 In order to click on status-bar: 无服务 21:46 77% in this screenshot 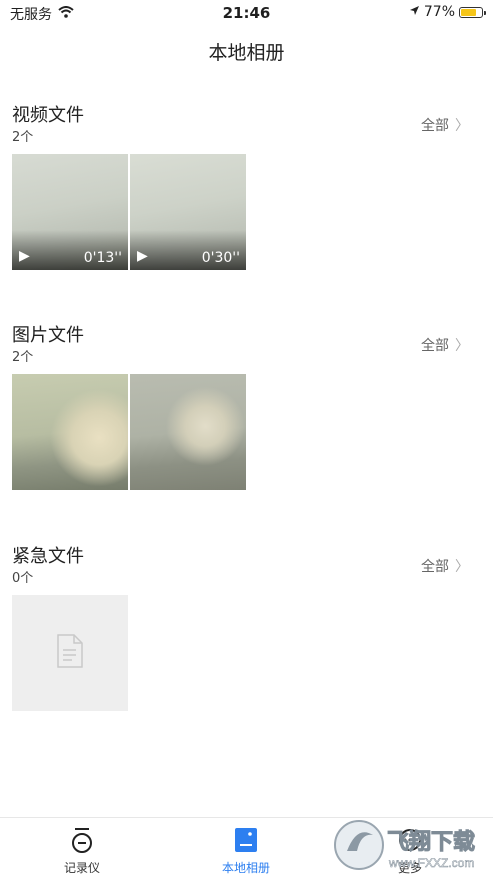, I will do `click(246, 13)`.